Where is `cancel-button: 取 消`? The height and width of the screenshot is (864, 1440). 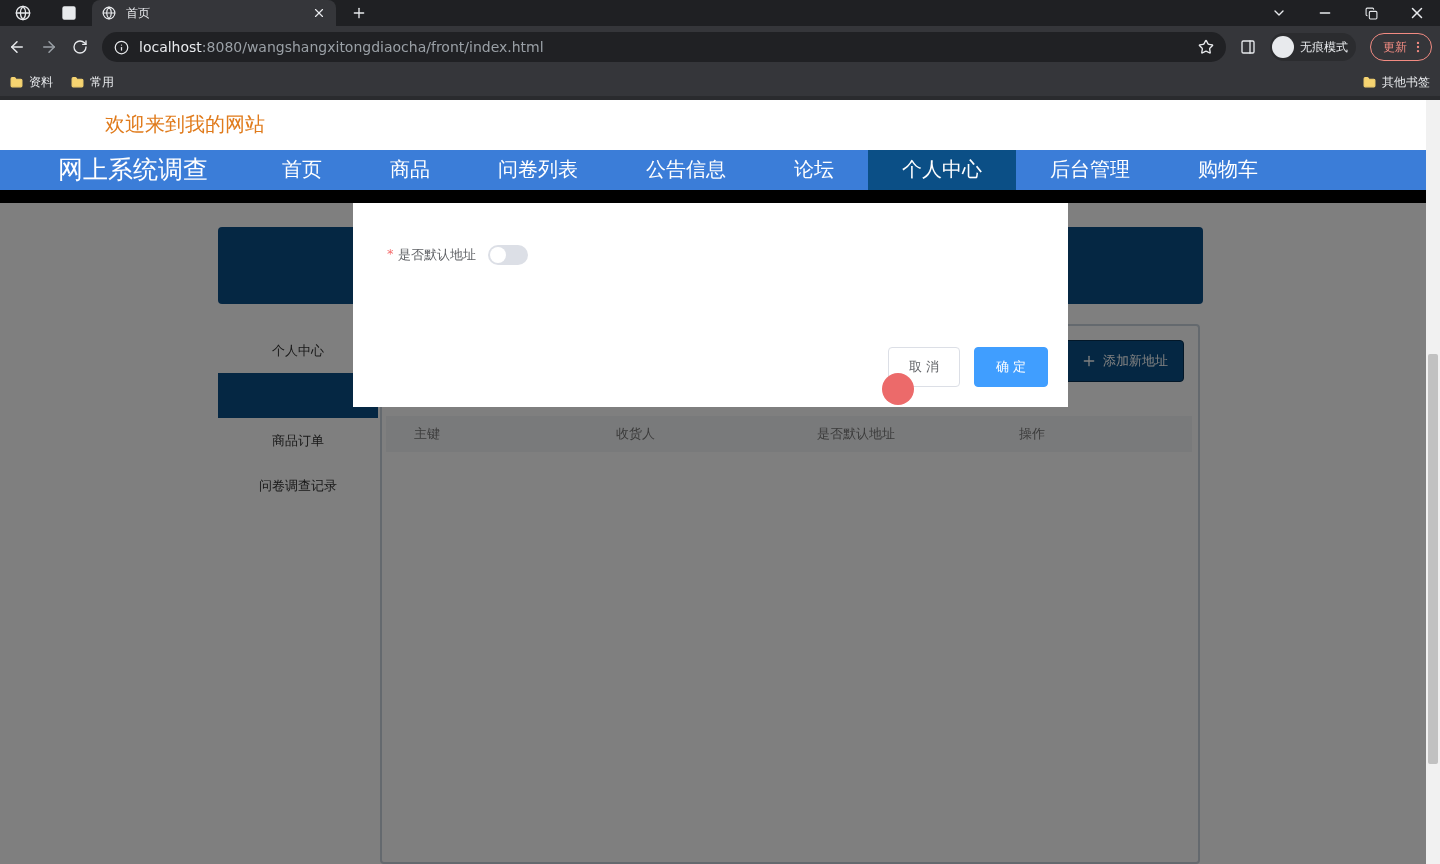
cancel-button: 取 消 is located at coordinates (924, 367).